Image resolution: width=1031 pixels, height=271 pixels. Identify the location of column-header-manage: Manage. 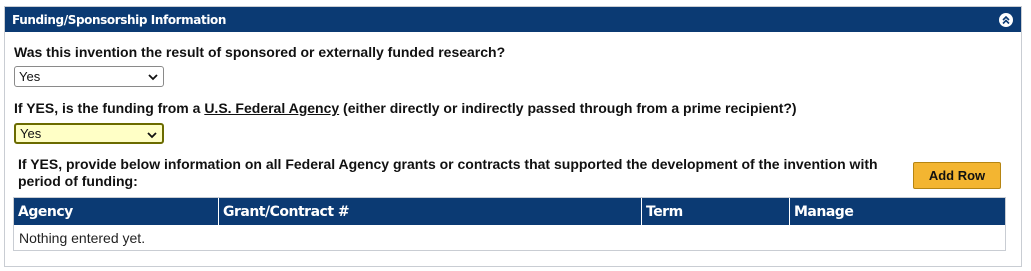
(824, 211).